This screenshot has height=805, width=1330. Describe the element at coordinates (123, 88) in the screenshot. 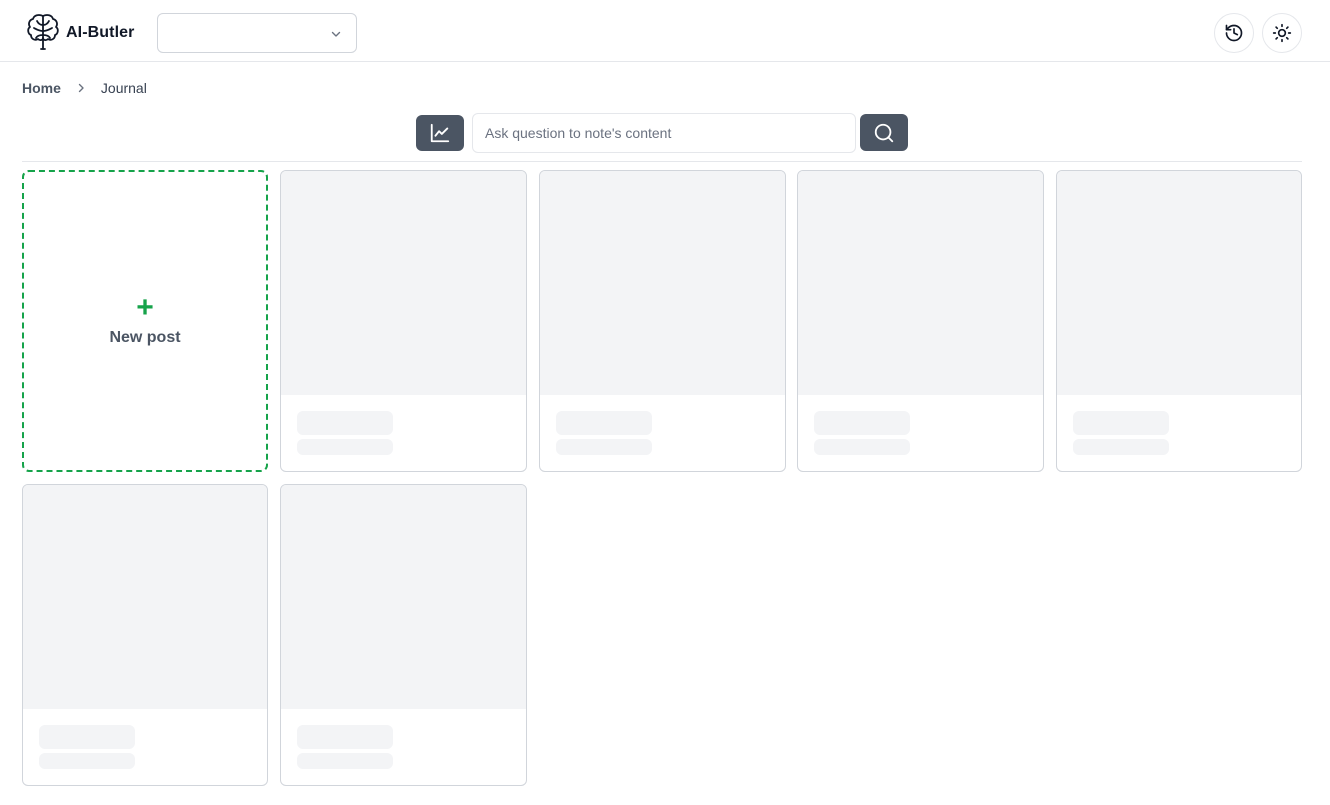

I see `breadcrumb-current: Journal` at that location.